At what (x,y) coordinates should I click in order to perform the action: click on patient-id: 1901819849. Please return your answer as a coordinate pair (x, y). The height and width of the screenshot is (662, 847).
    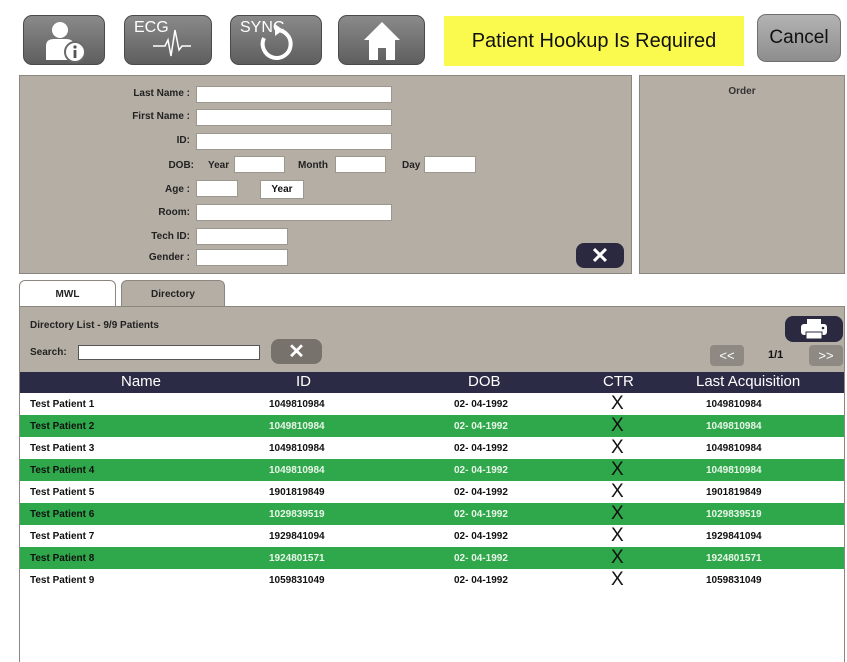
    Looking at the image, I should click on (297, 492).